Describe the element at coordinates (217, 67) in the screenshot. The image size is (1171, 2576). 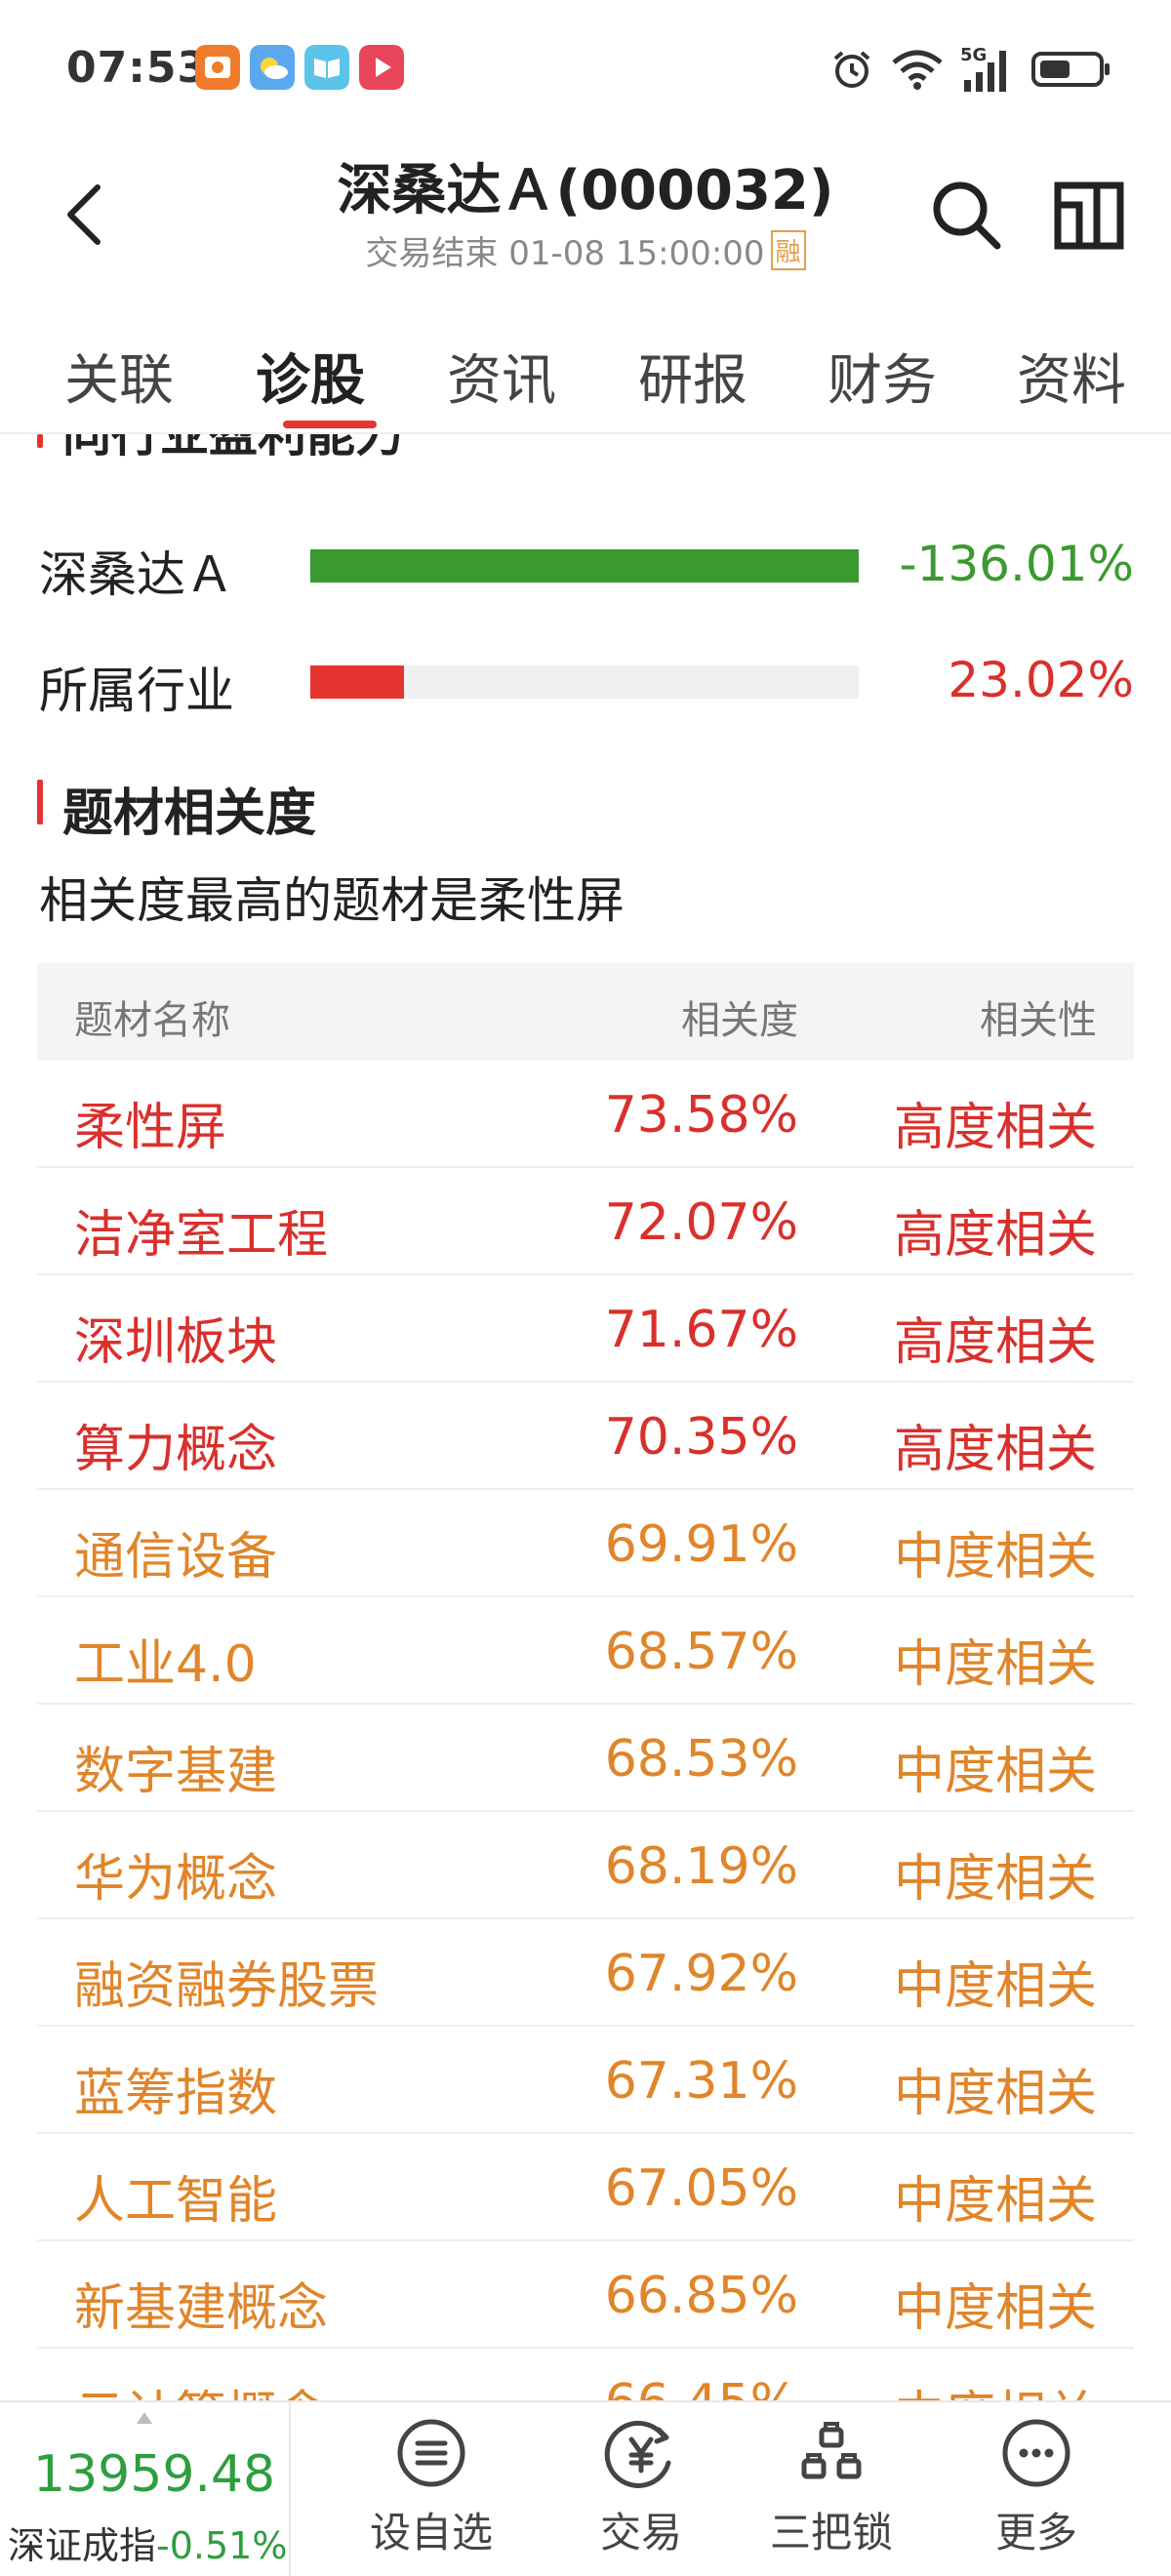
I see `app-a-icon` at that location.